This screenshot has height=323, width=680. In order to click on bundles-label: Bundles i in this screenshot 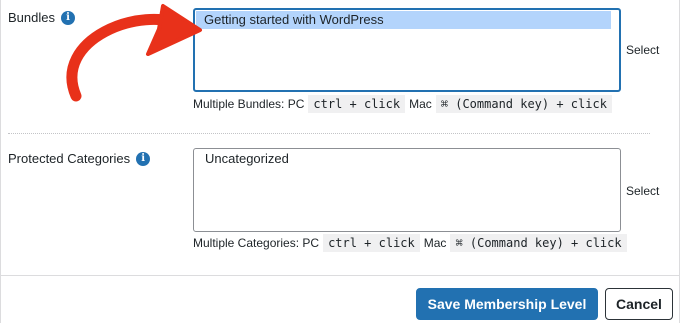, I will do `click(41, 17)`.